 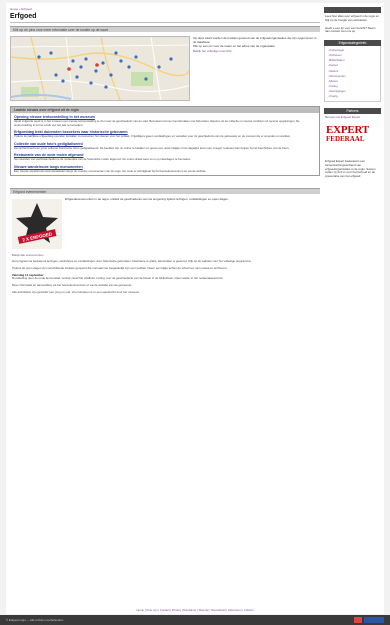 What do you see at coordinates (165, 255) in the screenshot?
I see `events-all-link: Bekijk alle evenementen` at bounding box center [165, 255].